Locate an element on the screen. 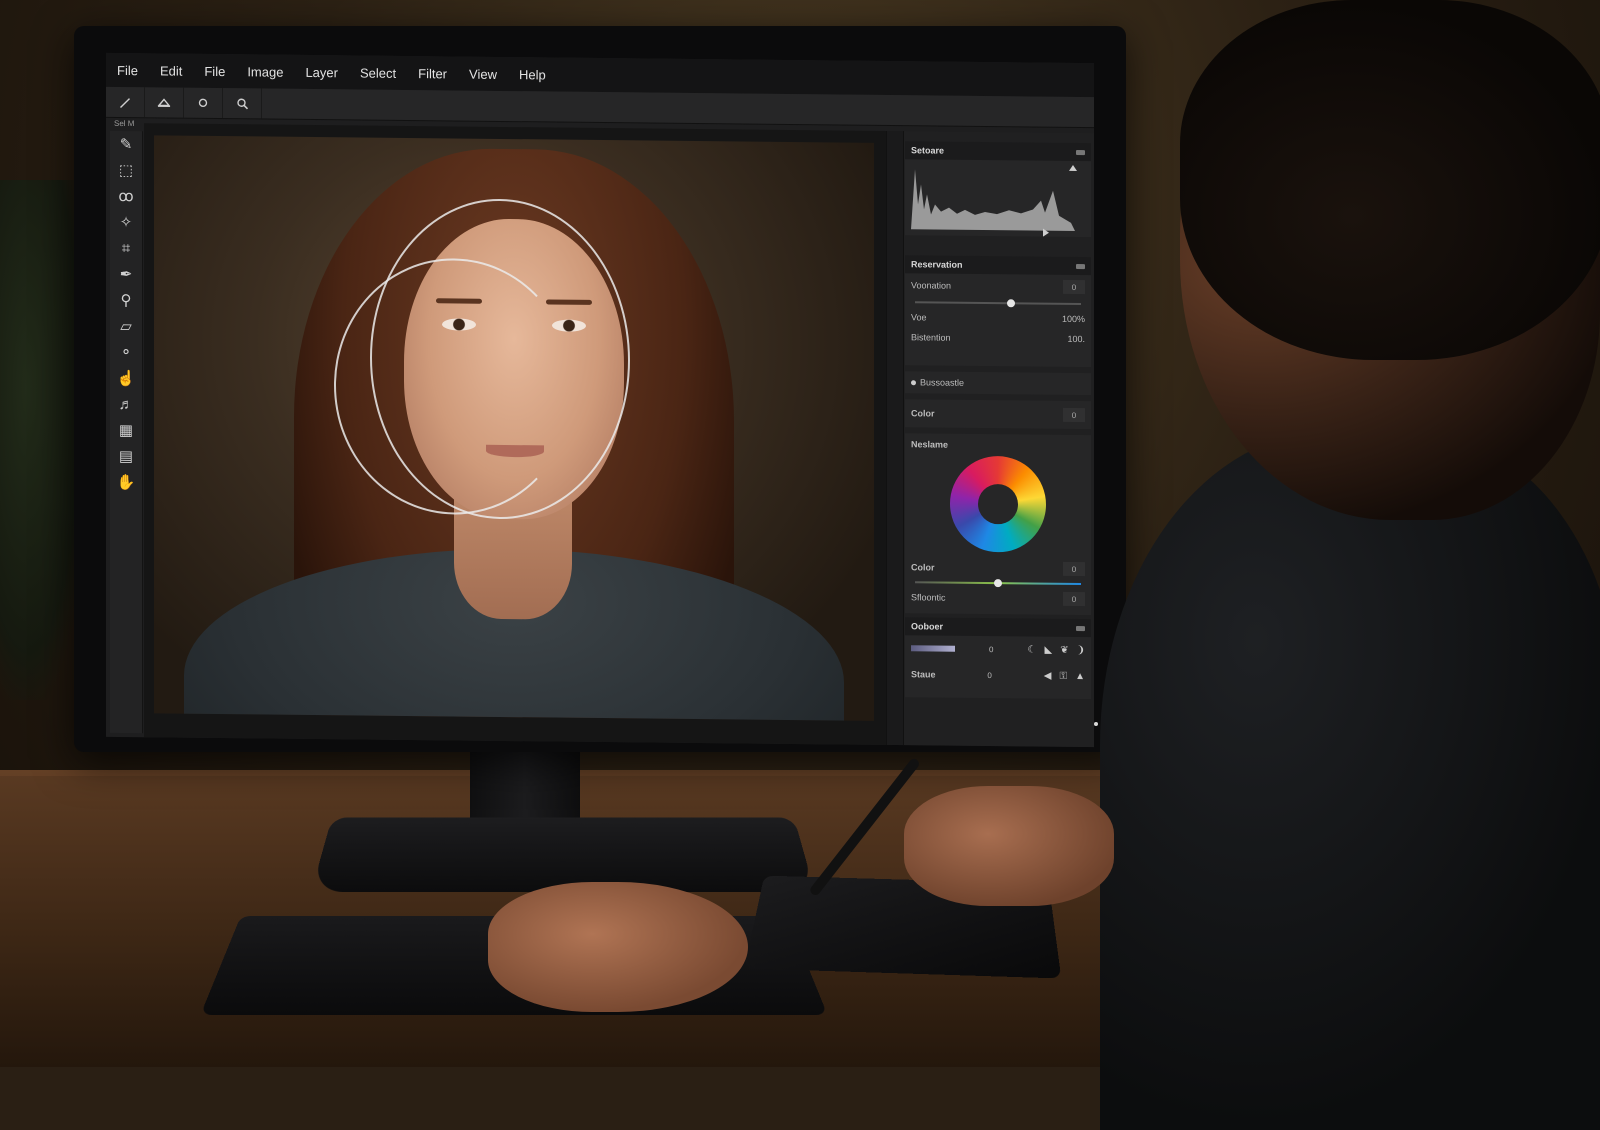 This screenshot has height=1130, width=1600. brush-option-button is located at coordinates (125, 102).